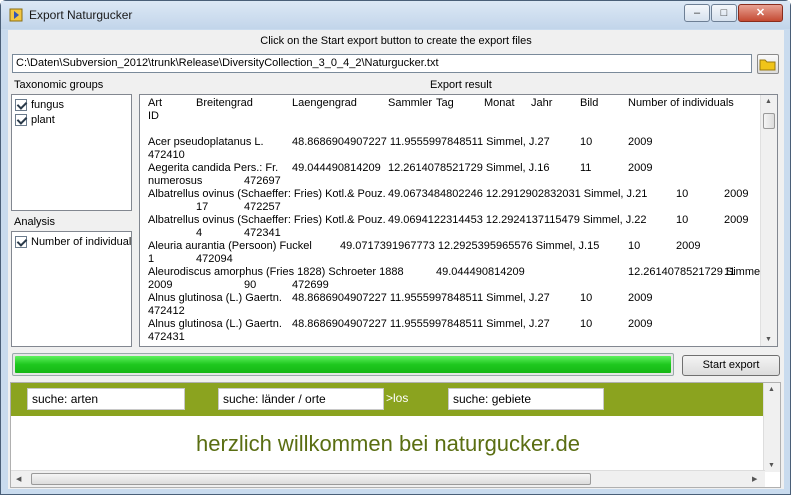 The width and height of the screenshot is (791, 495). I want to click on web-vertical-scrollbar: ▲ ▼, so click(771, 427).